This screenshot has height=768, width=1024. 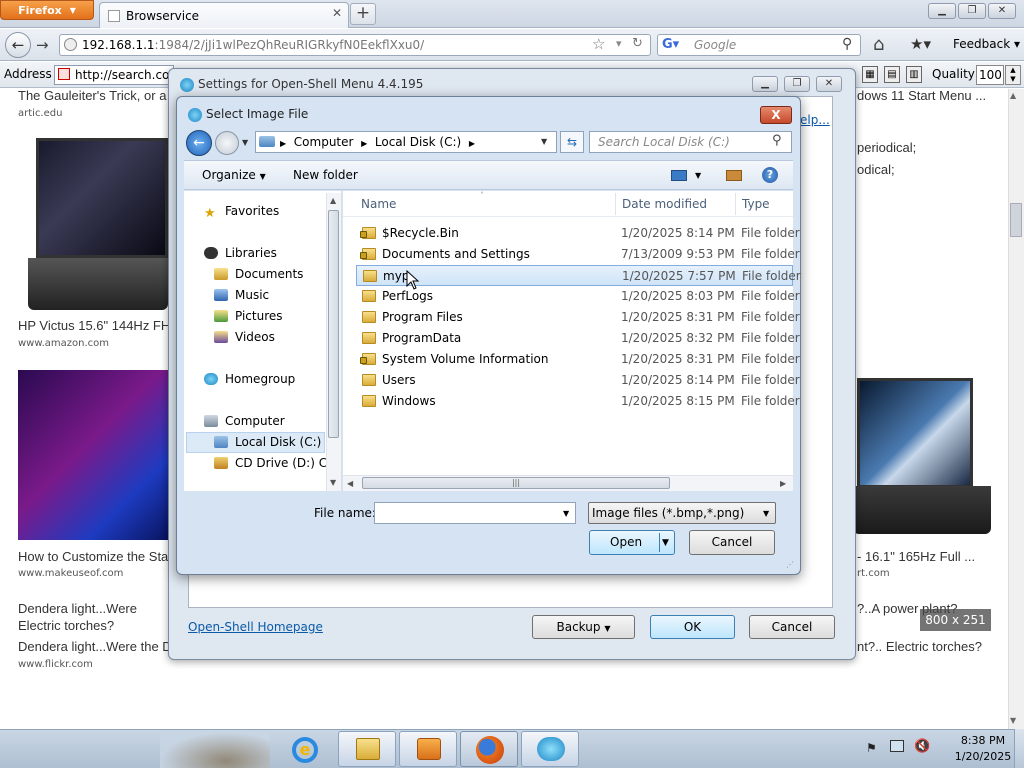 I want to click on nav-cd-drive: CD Drive (D:) CDI, so click(x=270, y=463).